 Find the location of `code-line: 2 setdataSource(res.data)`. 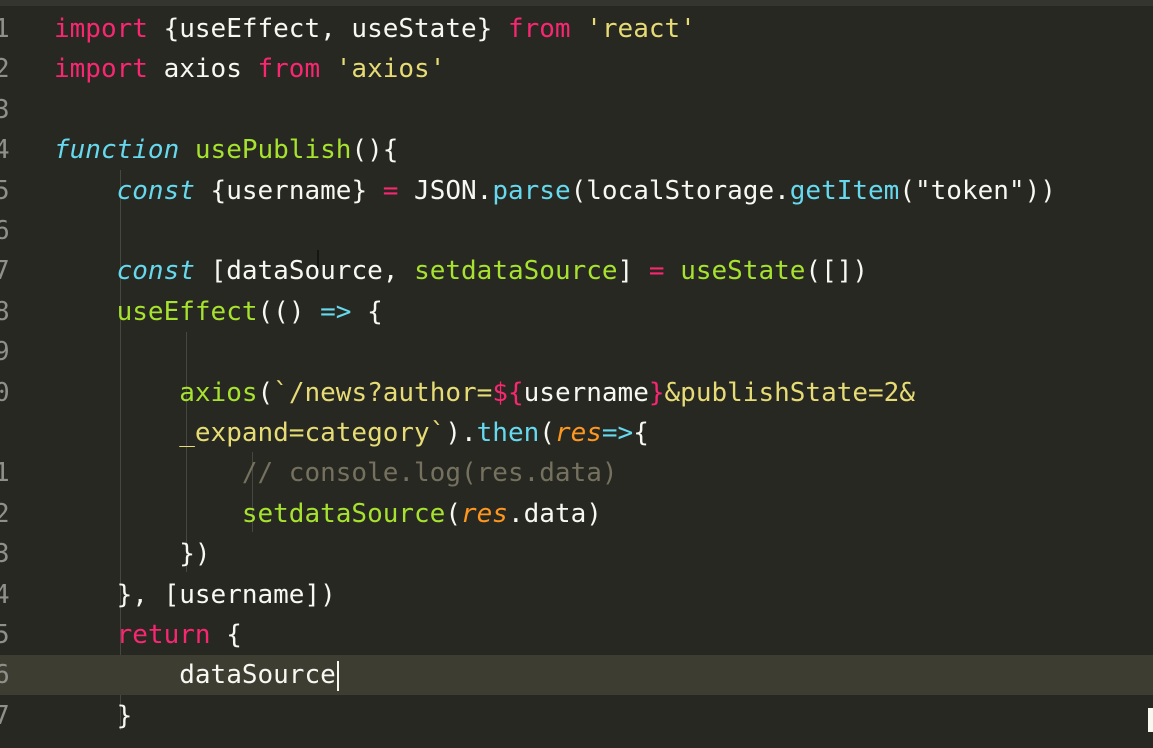

code-line: 2 setdataSource(res.data) is located at coordinates (576, 514).